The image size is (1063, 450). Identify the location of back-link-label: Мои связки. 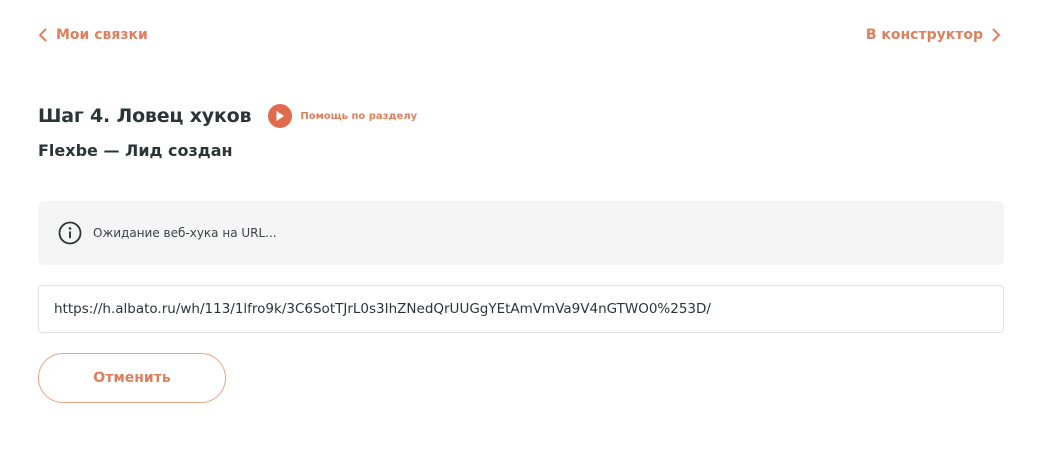
(102, 35).